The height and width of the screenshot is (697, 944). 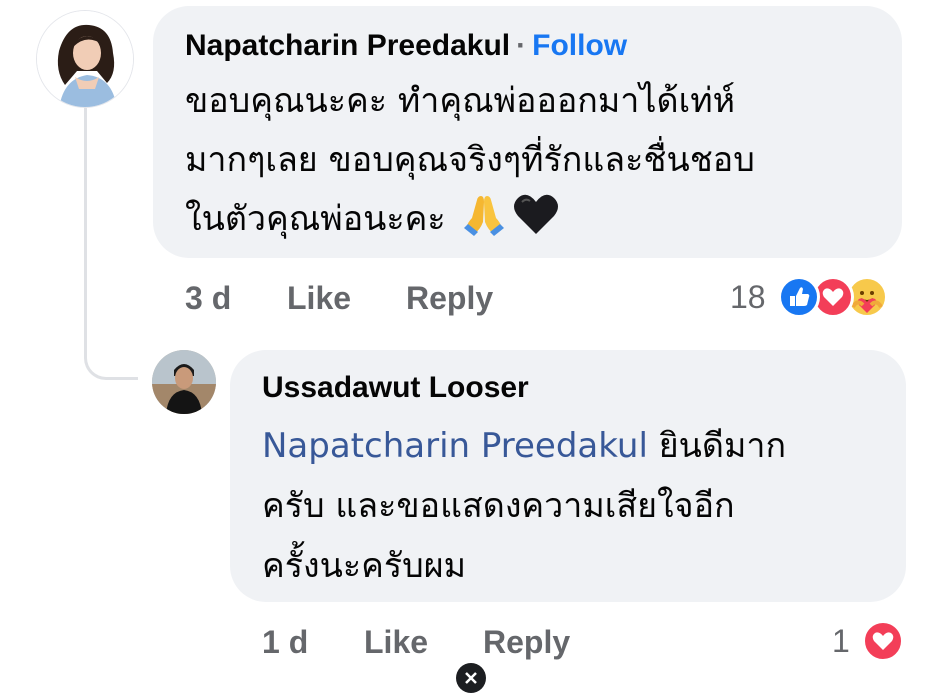 I want to click on comment-text-line: ในตัวคุณพ่อนะคะ, so click(x=525, y=222).